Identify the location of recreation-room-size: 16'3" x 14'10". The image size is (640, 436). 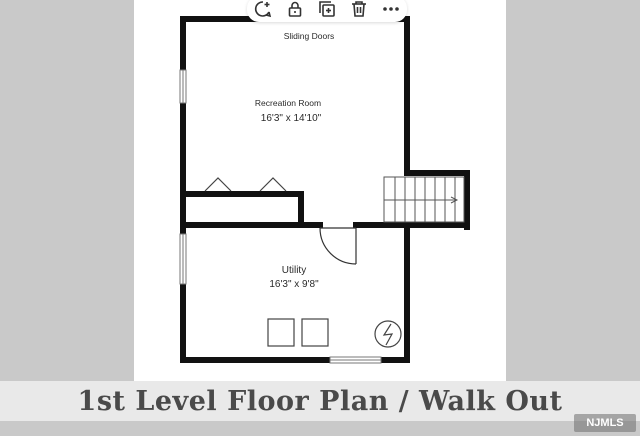
(291, 118).